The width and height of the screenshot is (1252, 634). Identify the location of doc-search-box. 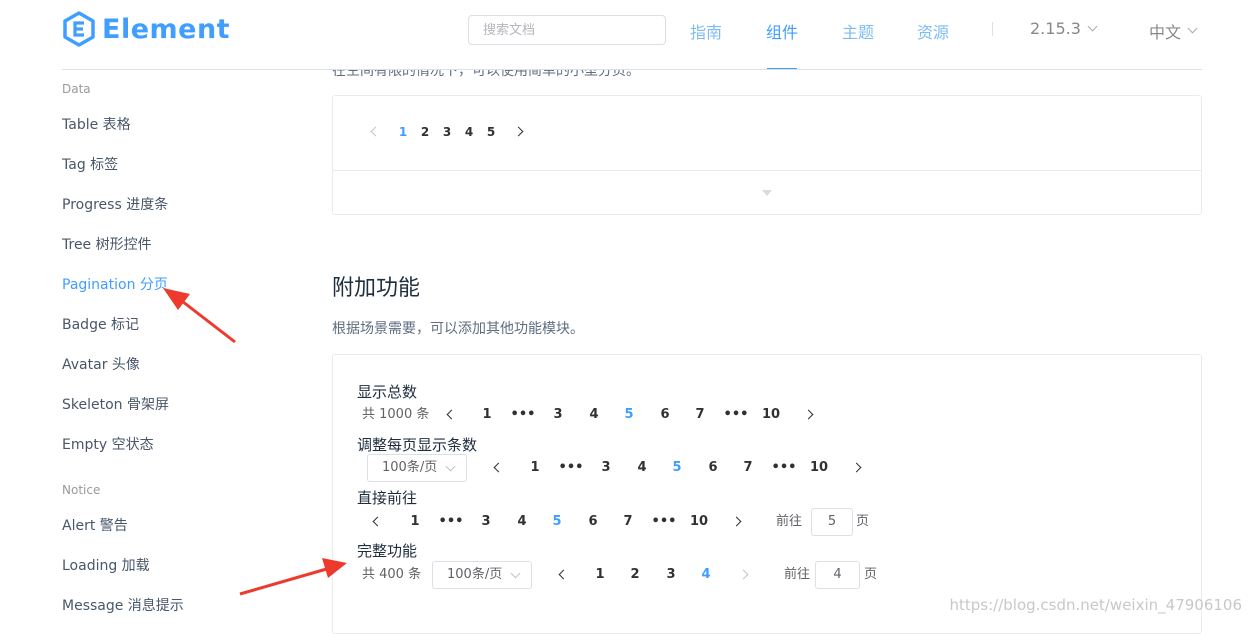
(567, 30).